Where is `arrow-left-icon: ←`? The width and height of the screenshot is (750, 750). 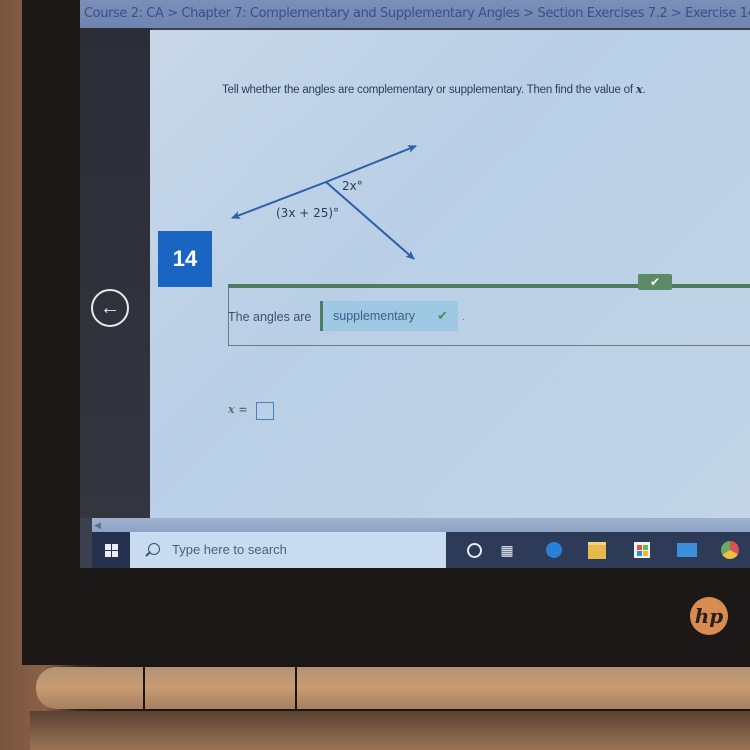
arrow-left-icon: ← is located at coordinates (110, 307).